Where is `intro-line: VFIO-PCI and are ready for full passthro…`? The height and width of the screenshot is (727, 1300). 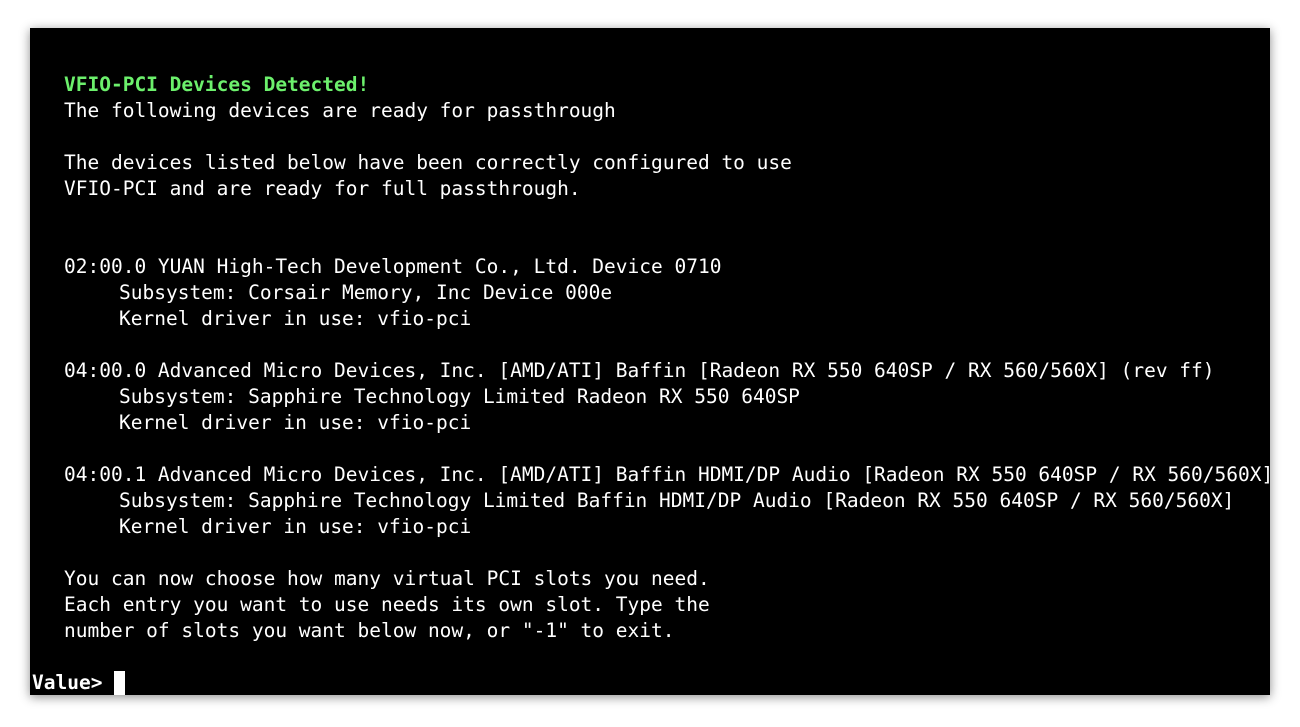 intro-line: VFIO-PCI and are ready for full passthro… is located at coordinates (322, 188).